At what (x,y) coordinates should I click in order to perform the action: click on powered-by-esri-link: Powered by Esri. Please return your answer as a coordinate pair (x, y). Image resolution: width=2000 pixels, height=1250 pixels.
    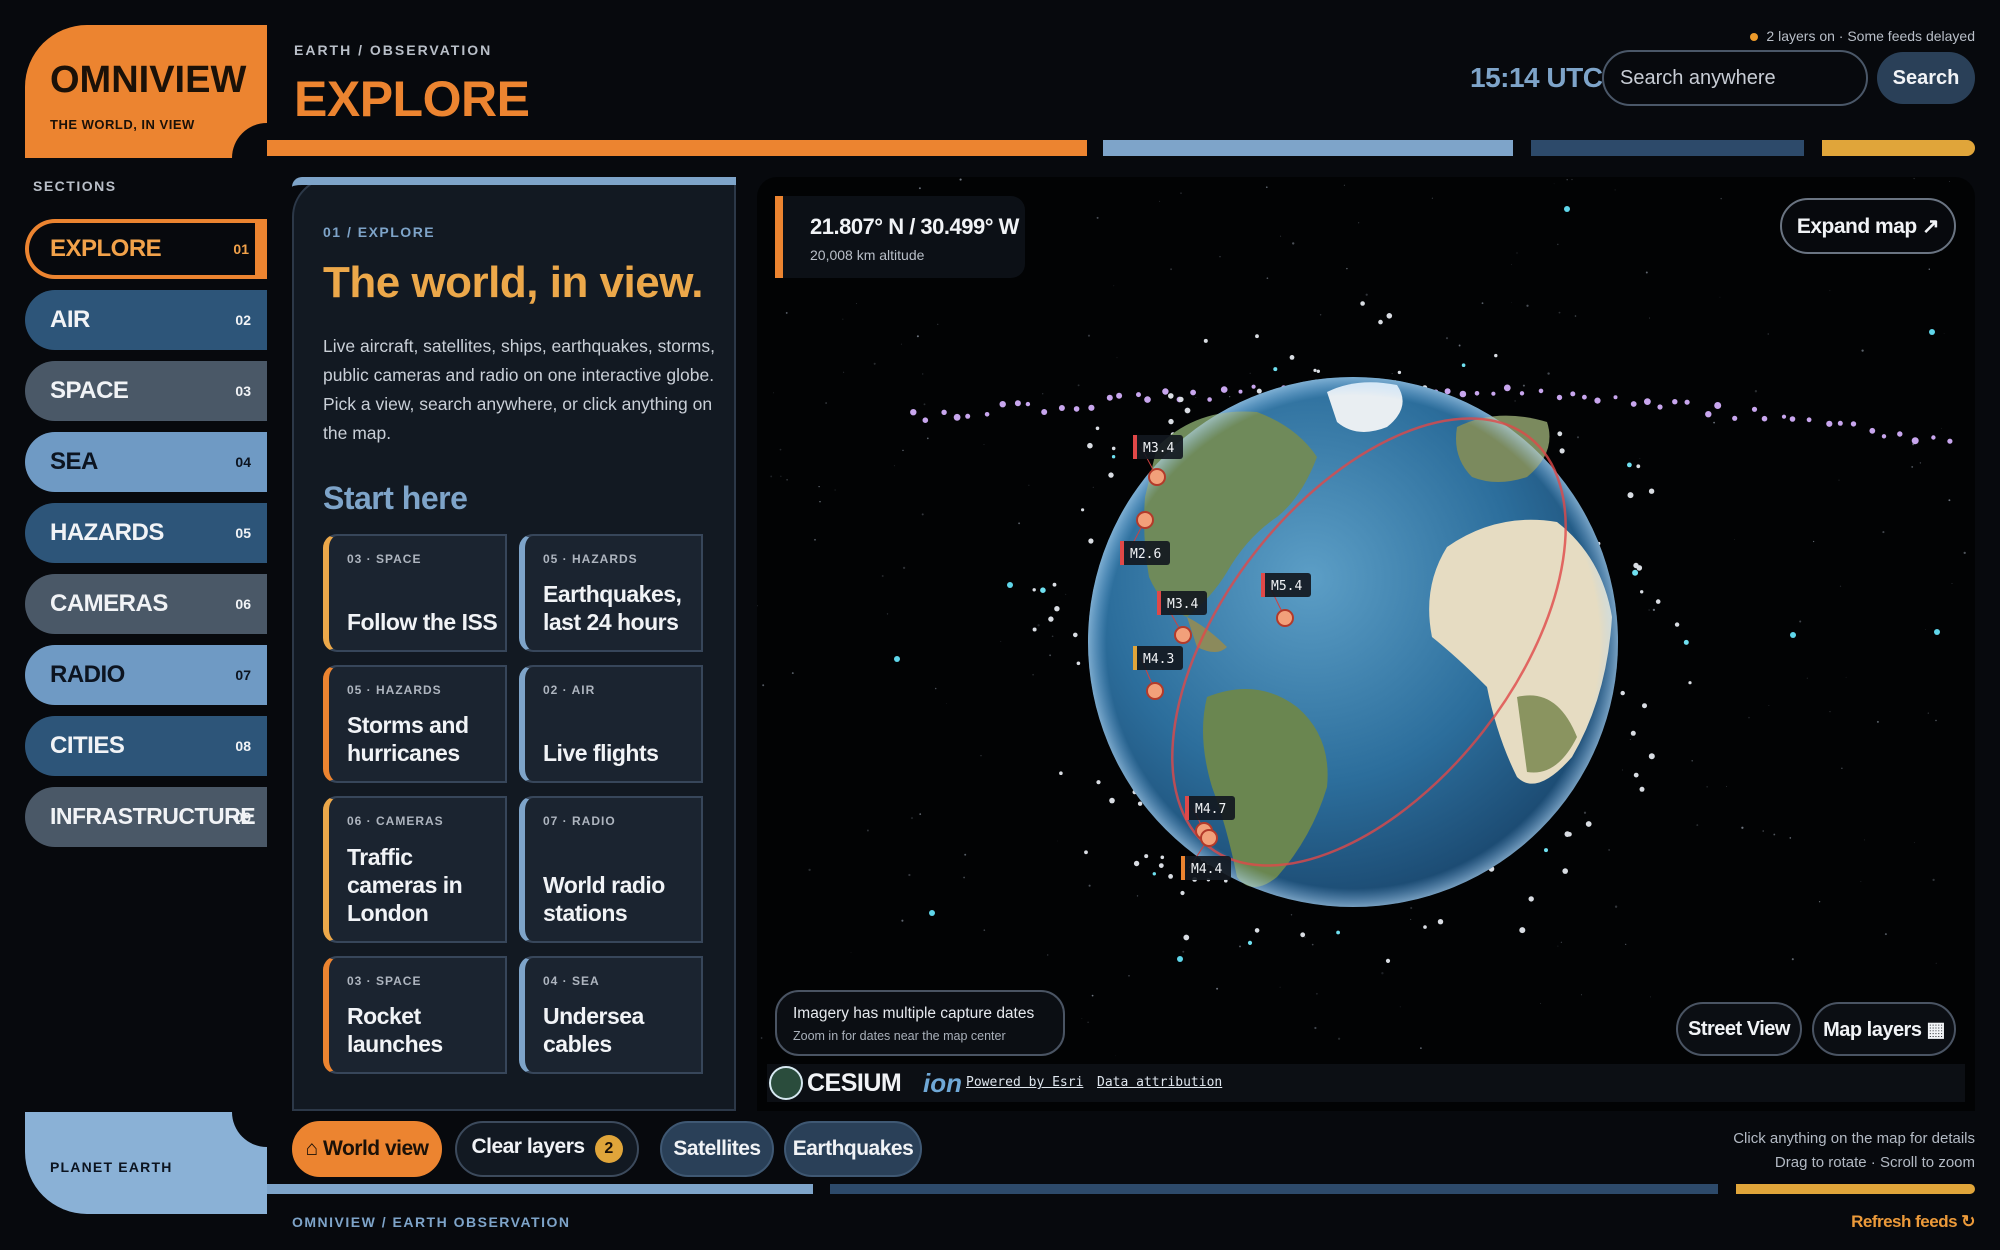
    Looking at the image, I should click on (1024, 1082).